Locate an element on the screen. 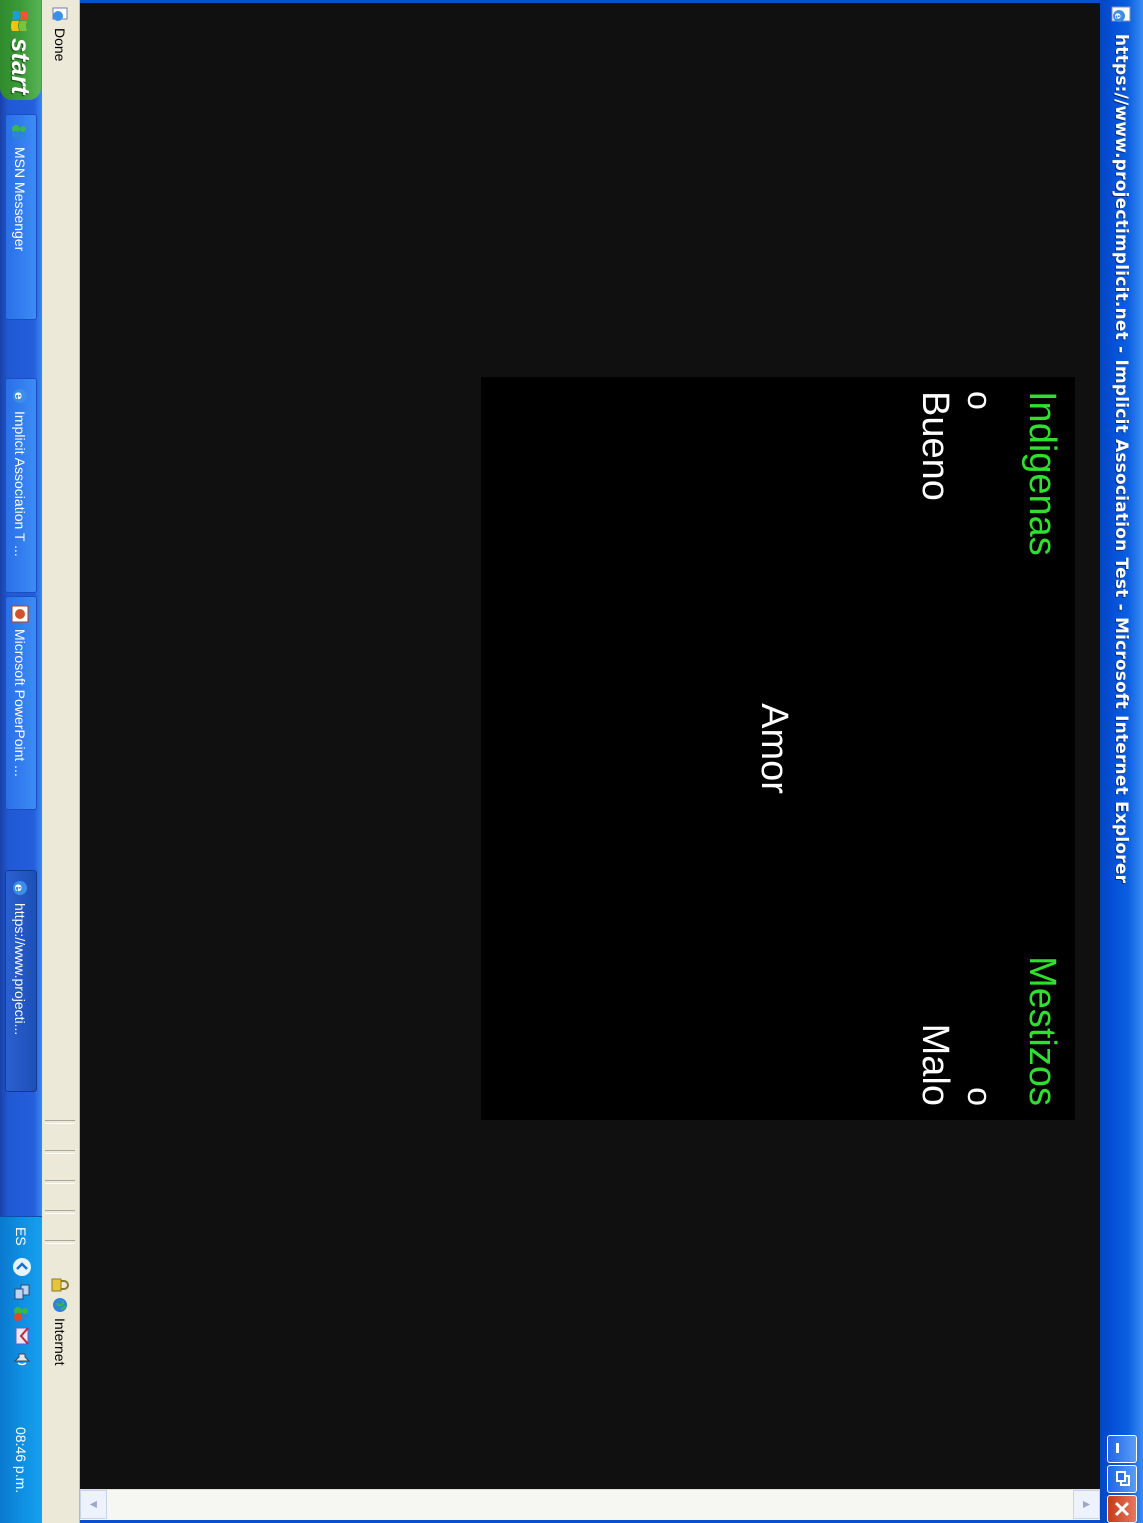  network-icon is located at coordinates (22, 1292).